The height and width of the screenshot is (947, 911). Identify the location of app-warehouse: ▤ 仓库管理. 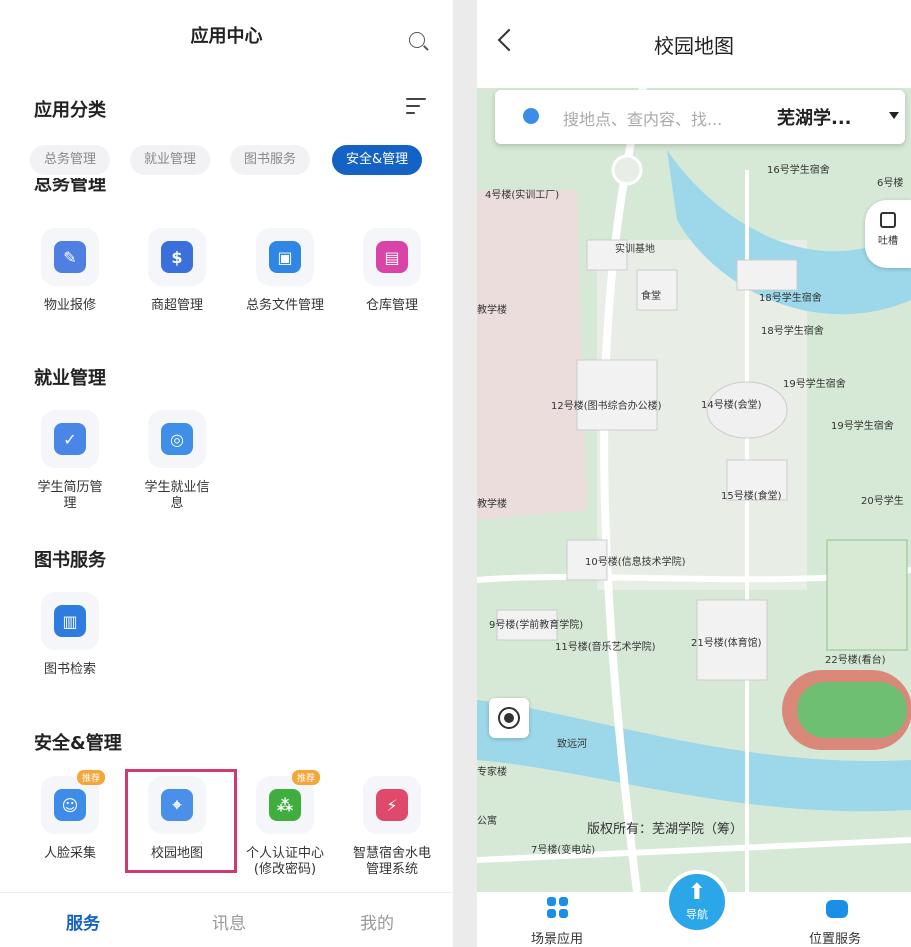
(392, 271).